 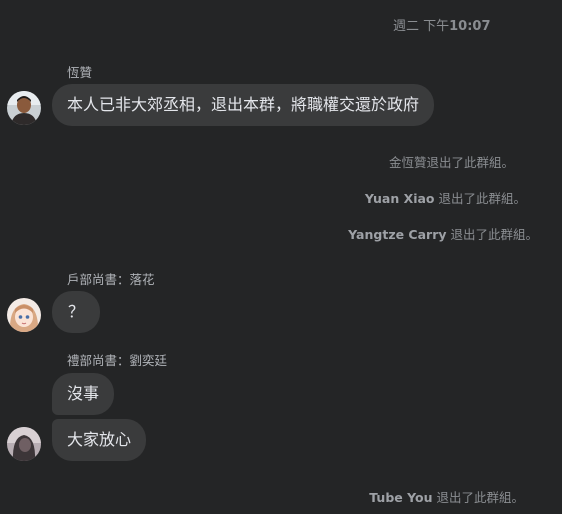 I want to click on sender-name: 戶部尚書：落花, so click(x=111, y=279).